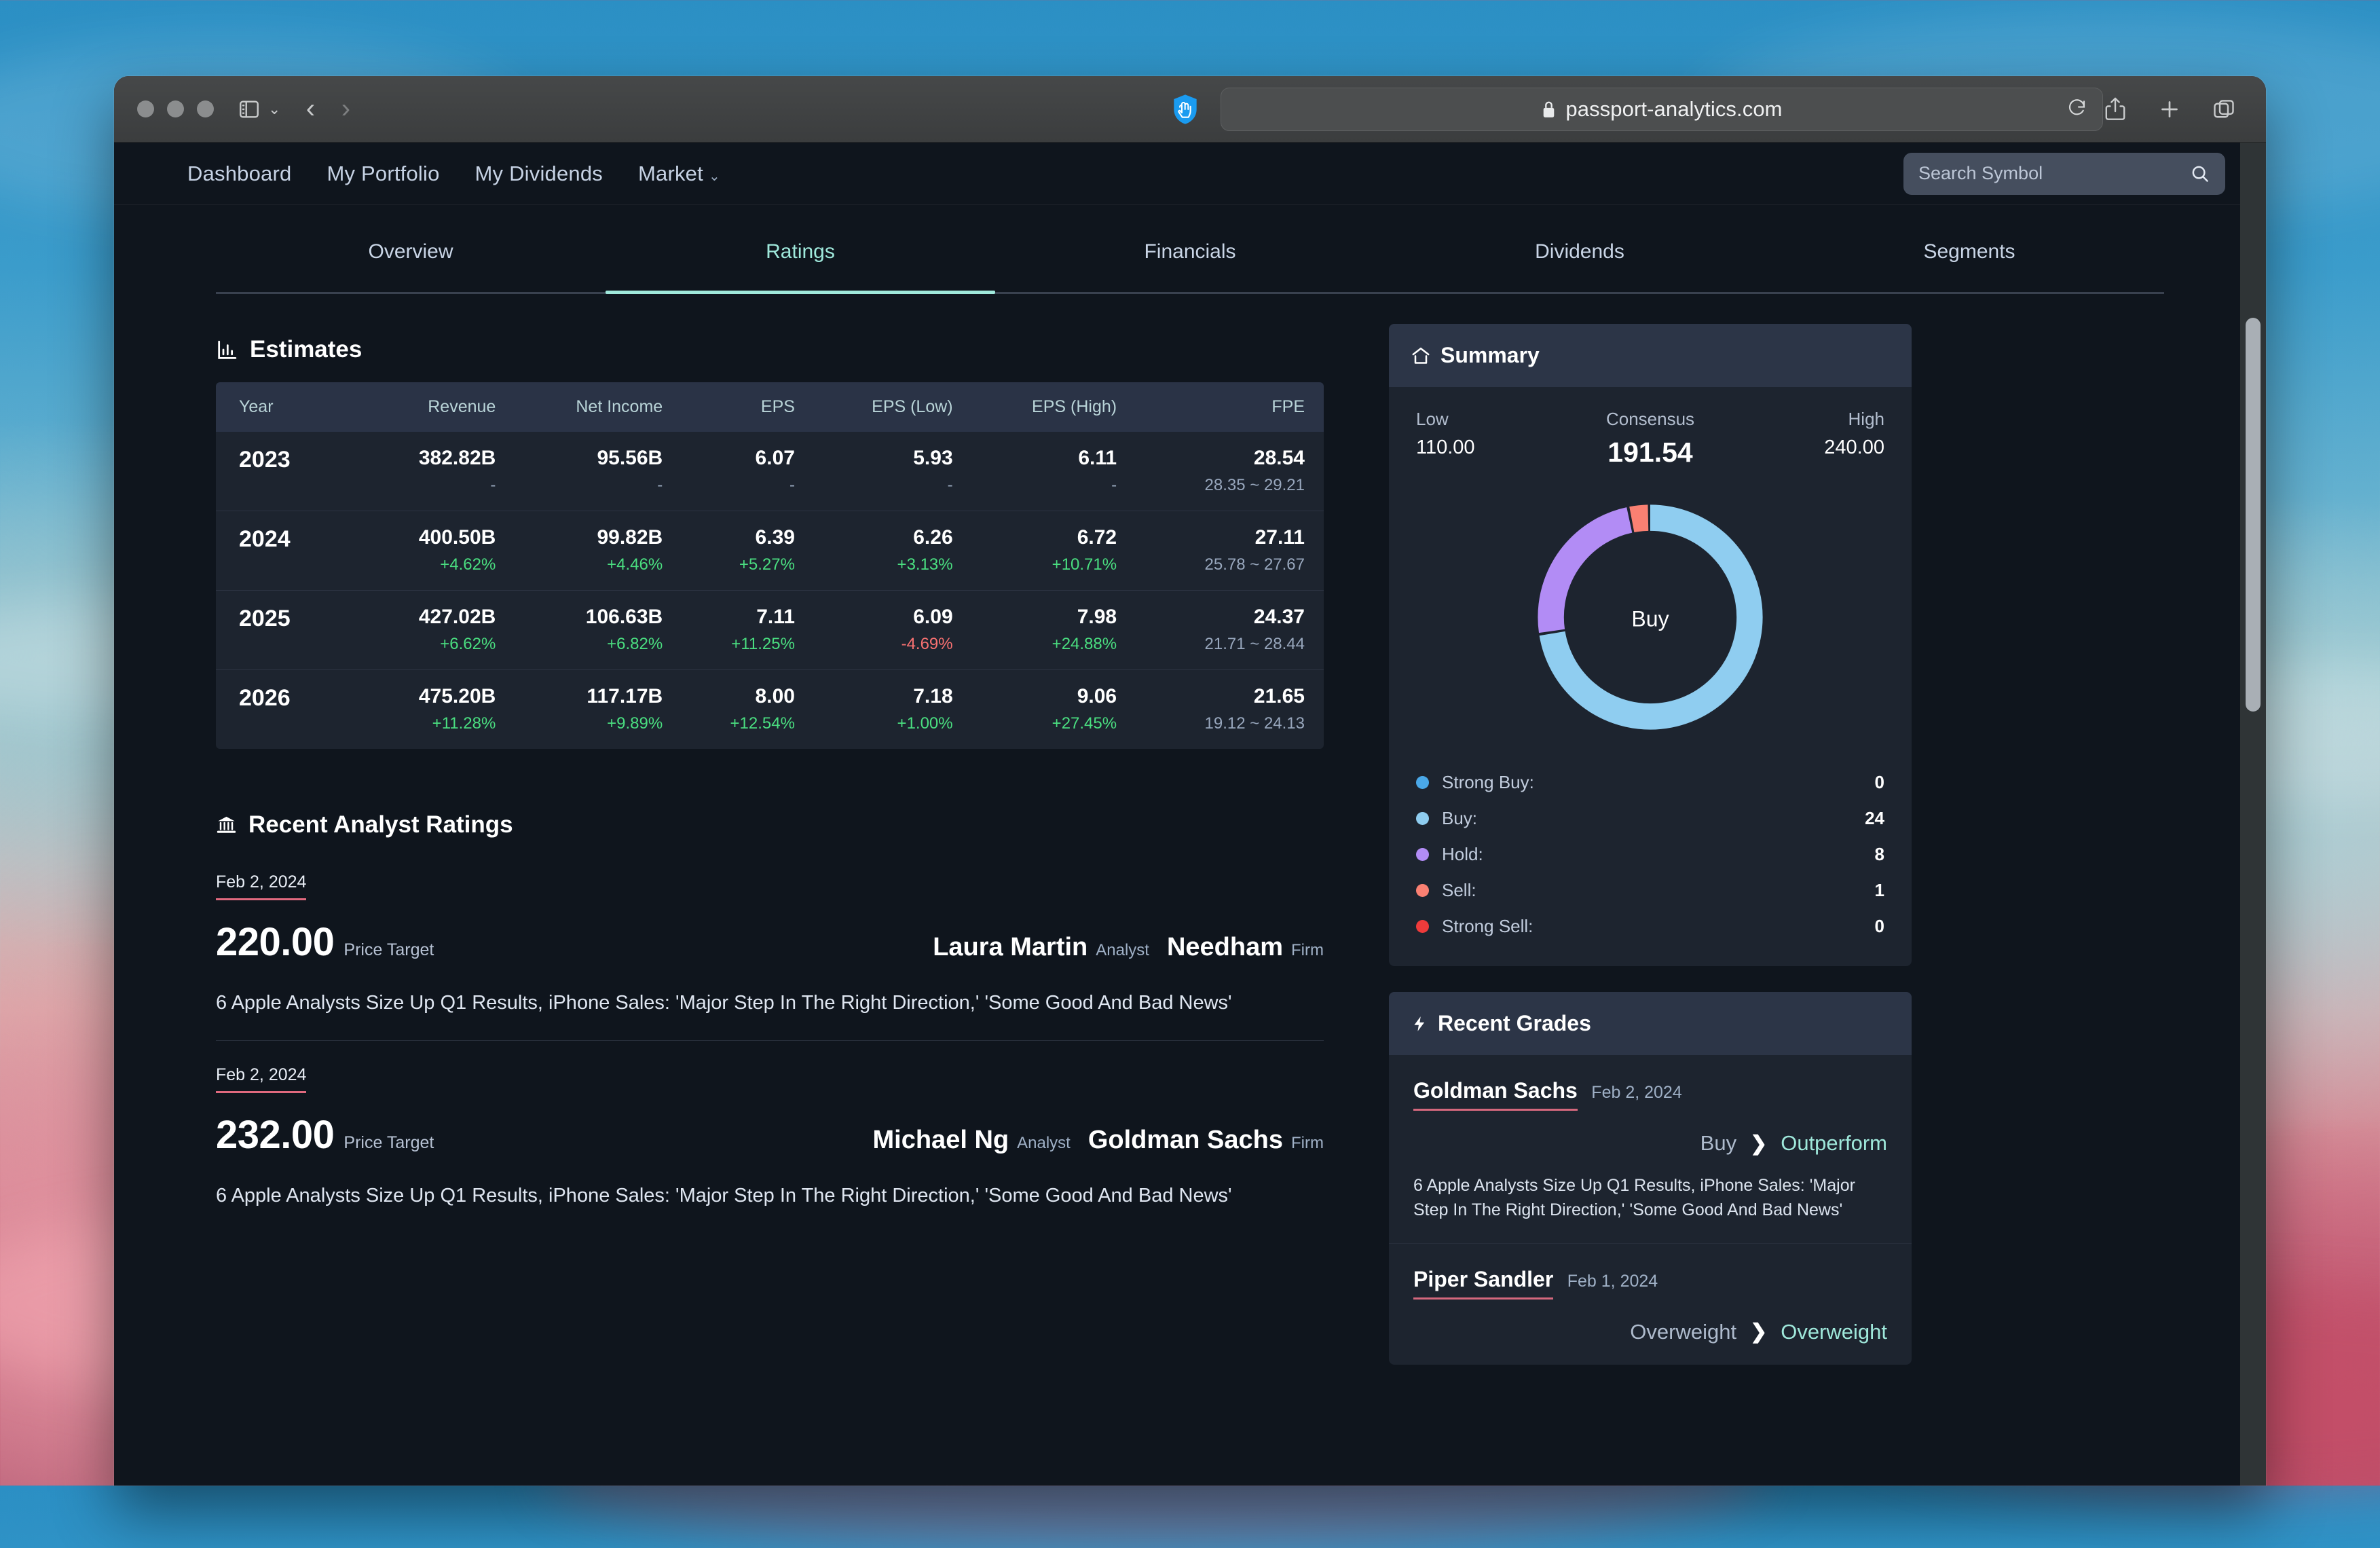 The image size is (2380, 1548). What do you see at coordinates (2200, 174) in the screenshot?
I see `search-icon` at bounding box center [2200, 174].